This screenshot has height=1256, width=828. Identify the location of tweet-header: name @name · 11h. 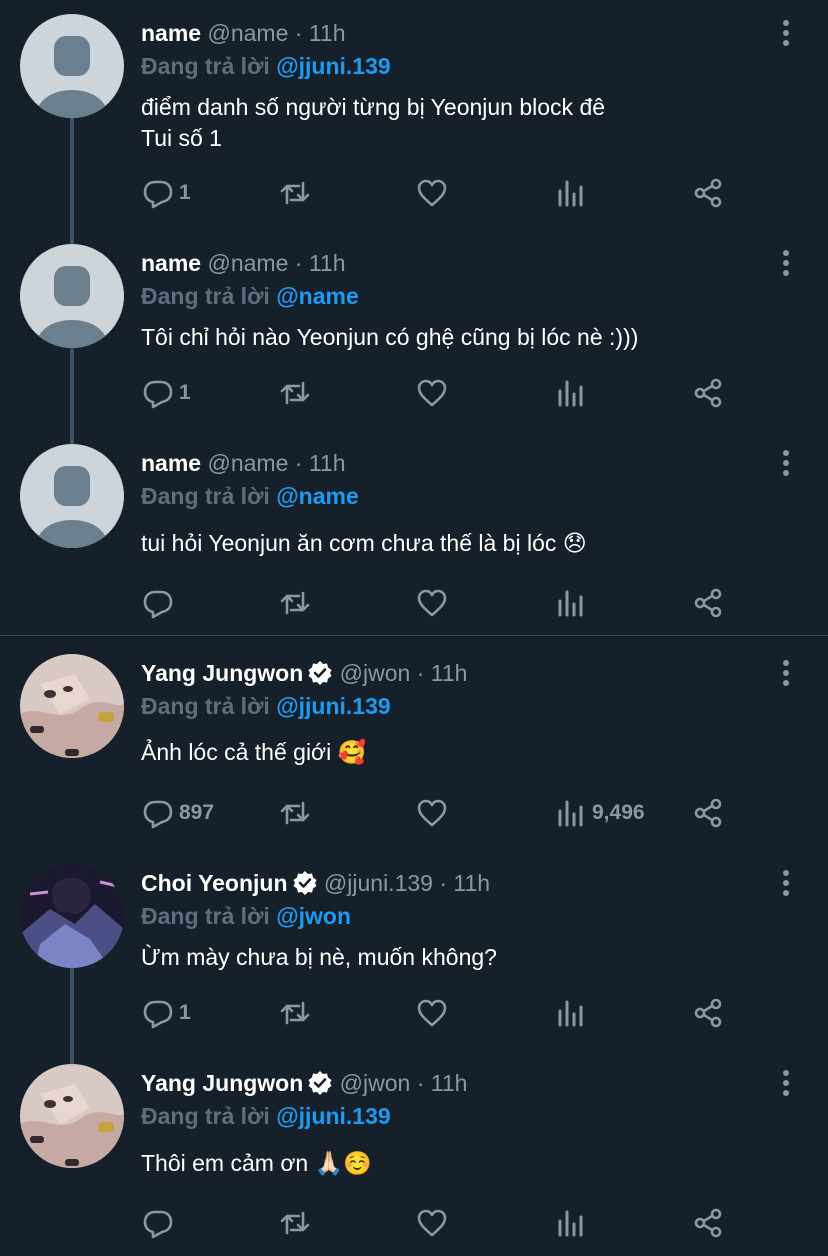
(243, 263).